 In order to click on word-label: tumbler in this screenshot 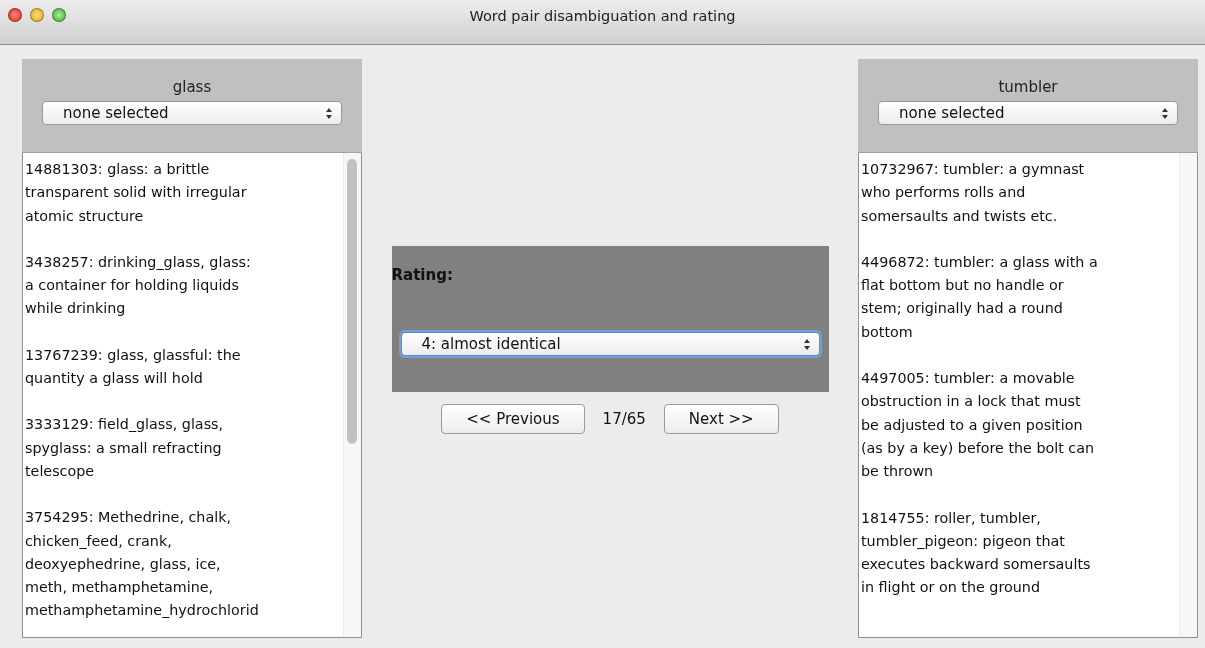, I will do `click(1028, 87)`.